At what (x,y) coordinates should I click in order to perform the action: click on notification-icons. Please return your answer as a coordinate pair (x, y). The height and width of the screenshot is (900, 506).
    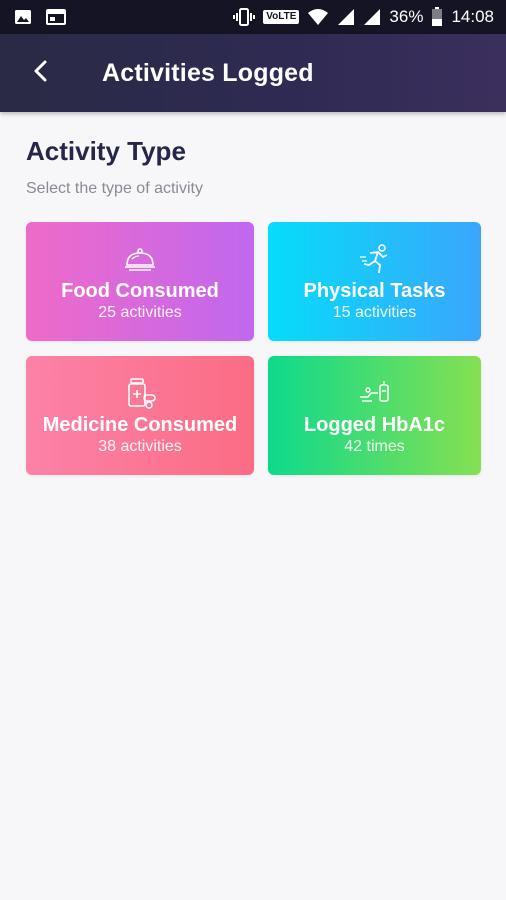
    Looking at the image, I should click on (40, 17).